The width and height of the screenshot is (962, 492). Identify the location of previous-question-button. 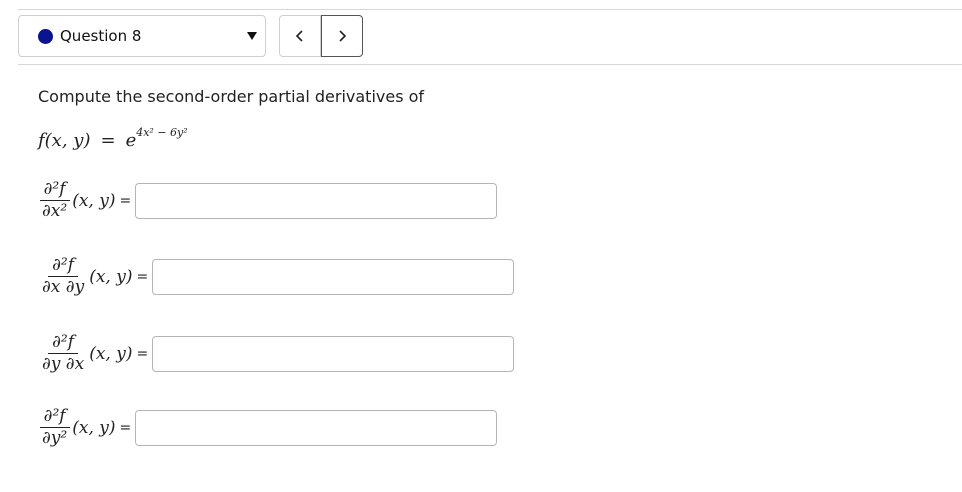
(300, 36).